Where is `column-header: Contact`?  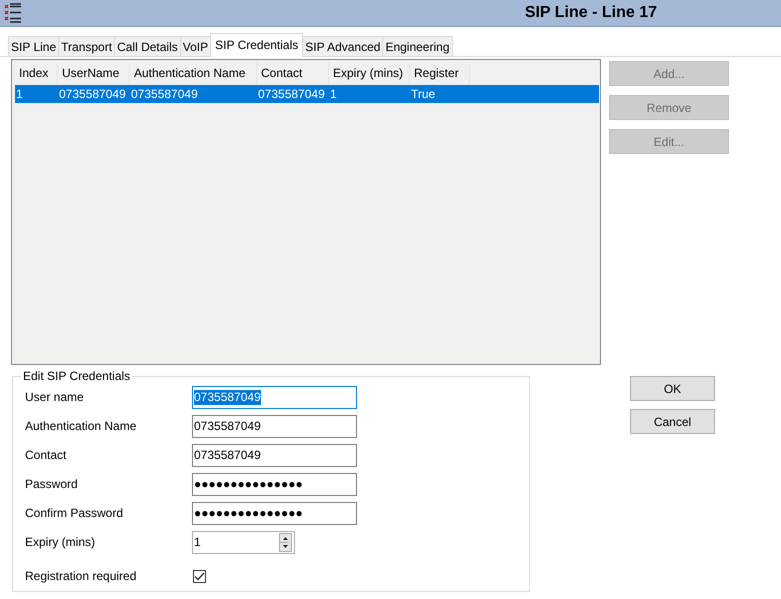 column-header: Contact is located at coordinates (293, 73).